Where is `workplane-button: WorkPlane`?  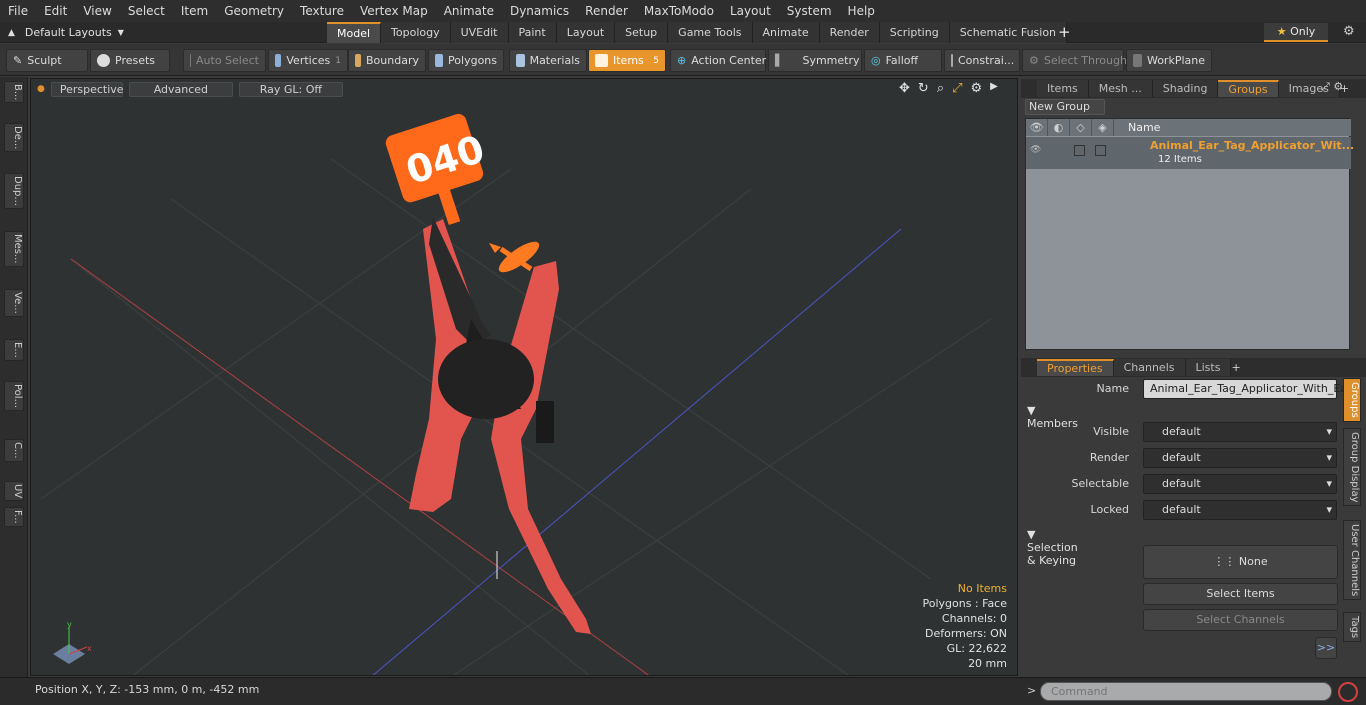 workplane-button: WorkPlane is located at coordinates (1169, 60).